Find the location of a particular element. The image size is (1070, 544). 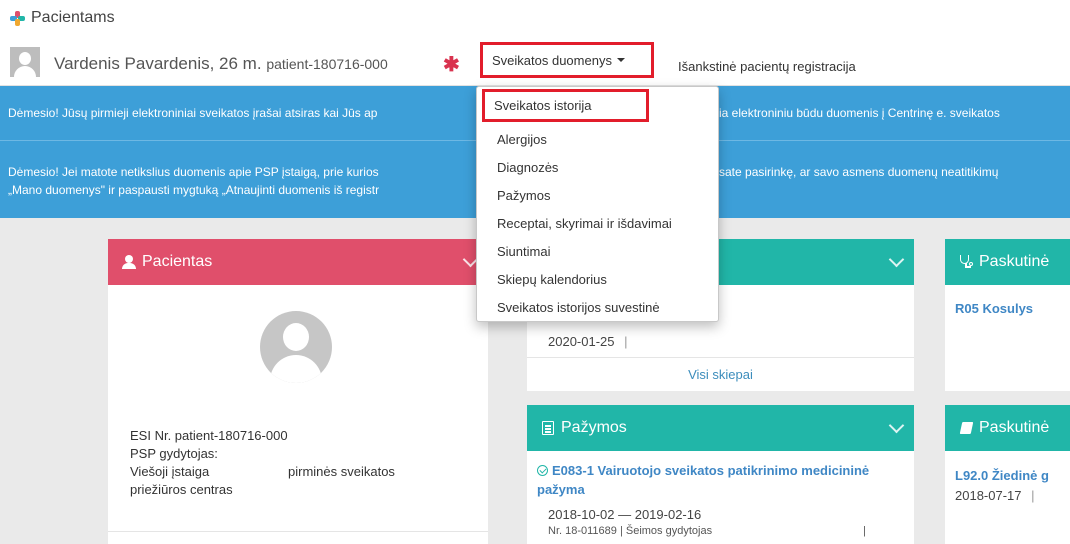

certificate-meta: Nr. 18-011689 | Šeimos gydytojas | is located at coordinates (707, 531).